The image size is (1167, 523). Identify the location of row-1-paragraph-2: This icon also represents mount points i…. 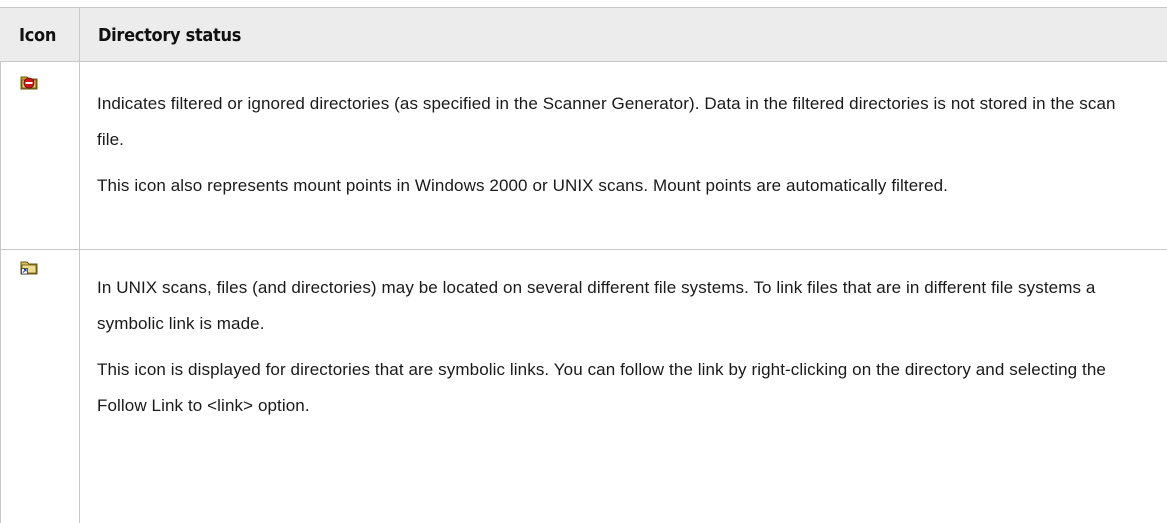
(523, 185).